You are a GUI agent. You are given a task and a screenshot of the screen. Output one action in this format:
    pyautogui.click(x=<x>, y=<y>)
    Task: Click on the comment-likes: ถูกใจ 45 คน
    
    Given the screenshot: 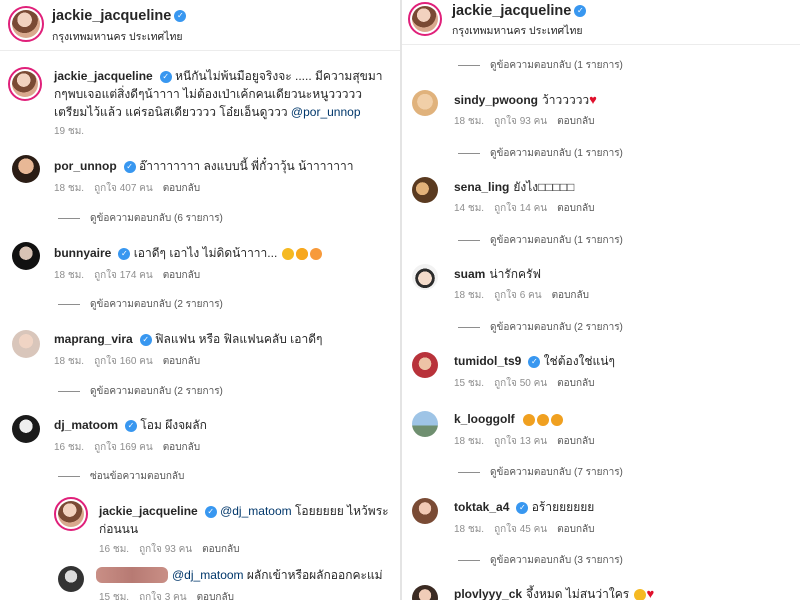 What is the action you would take?
    pyautogui.click(x=520, y=529)
    